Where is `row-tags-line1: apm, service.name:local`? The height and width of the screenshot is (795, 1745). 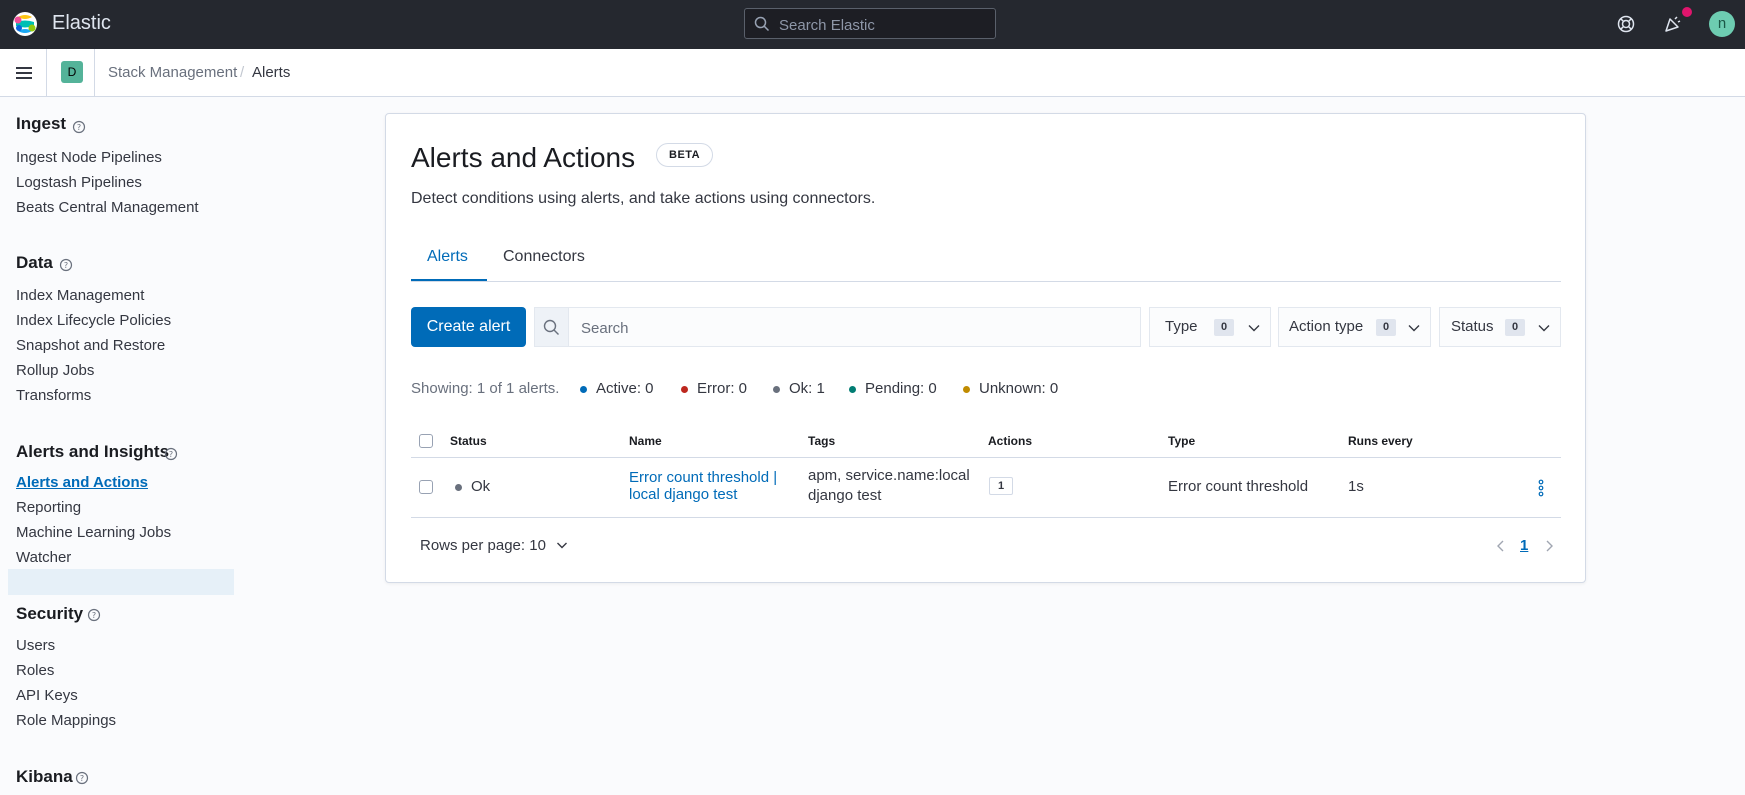
row-tags-line1: apm, service.name:local is located at coordinates (889, 475).